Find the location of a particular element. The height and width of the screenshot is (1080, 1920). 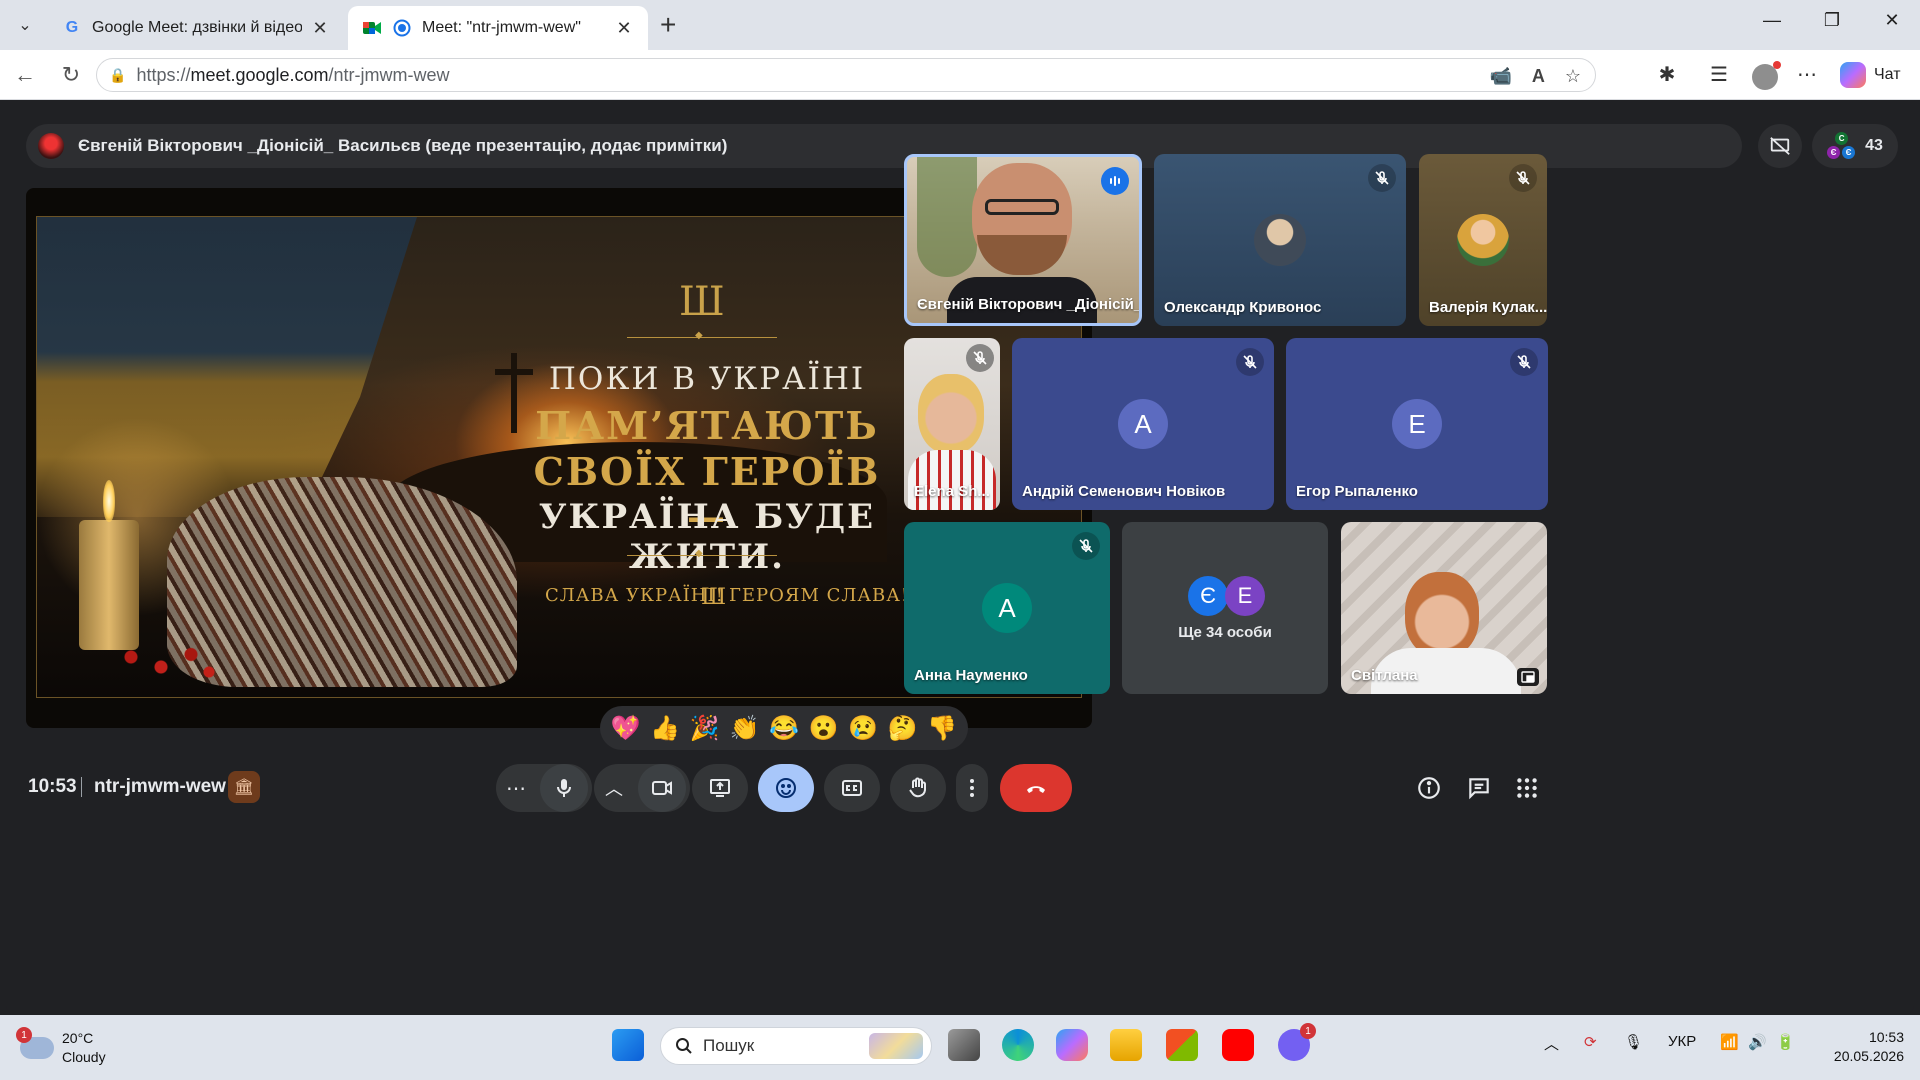

viburnum-berries-graphic is located at coordinates (167, 662).